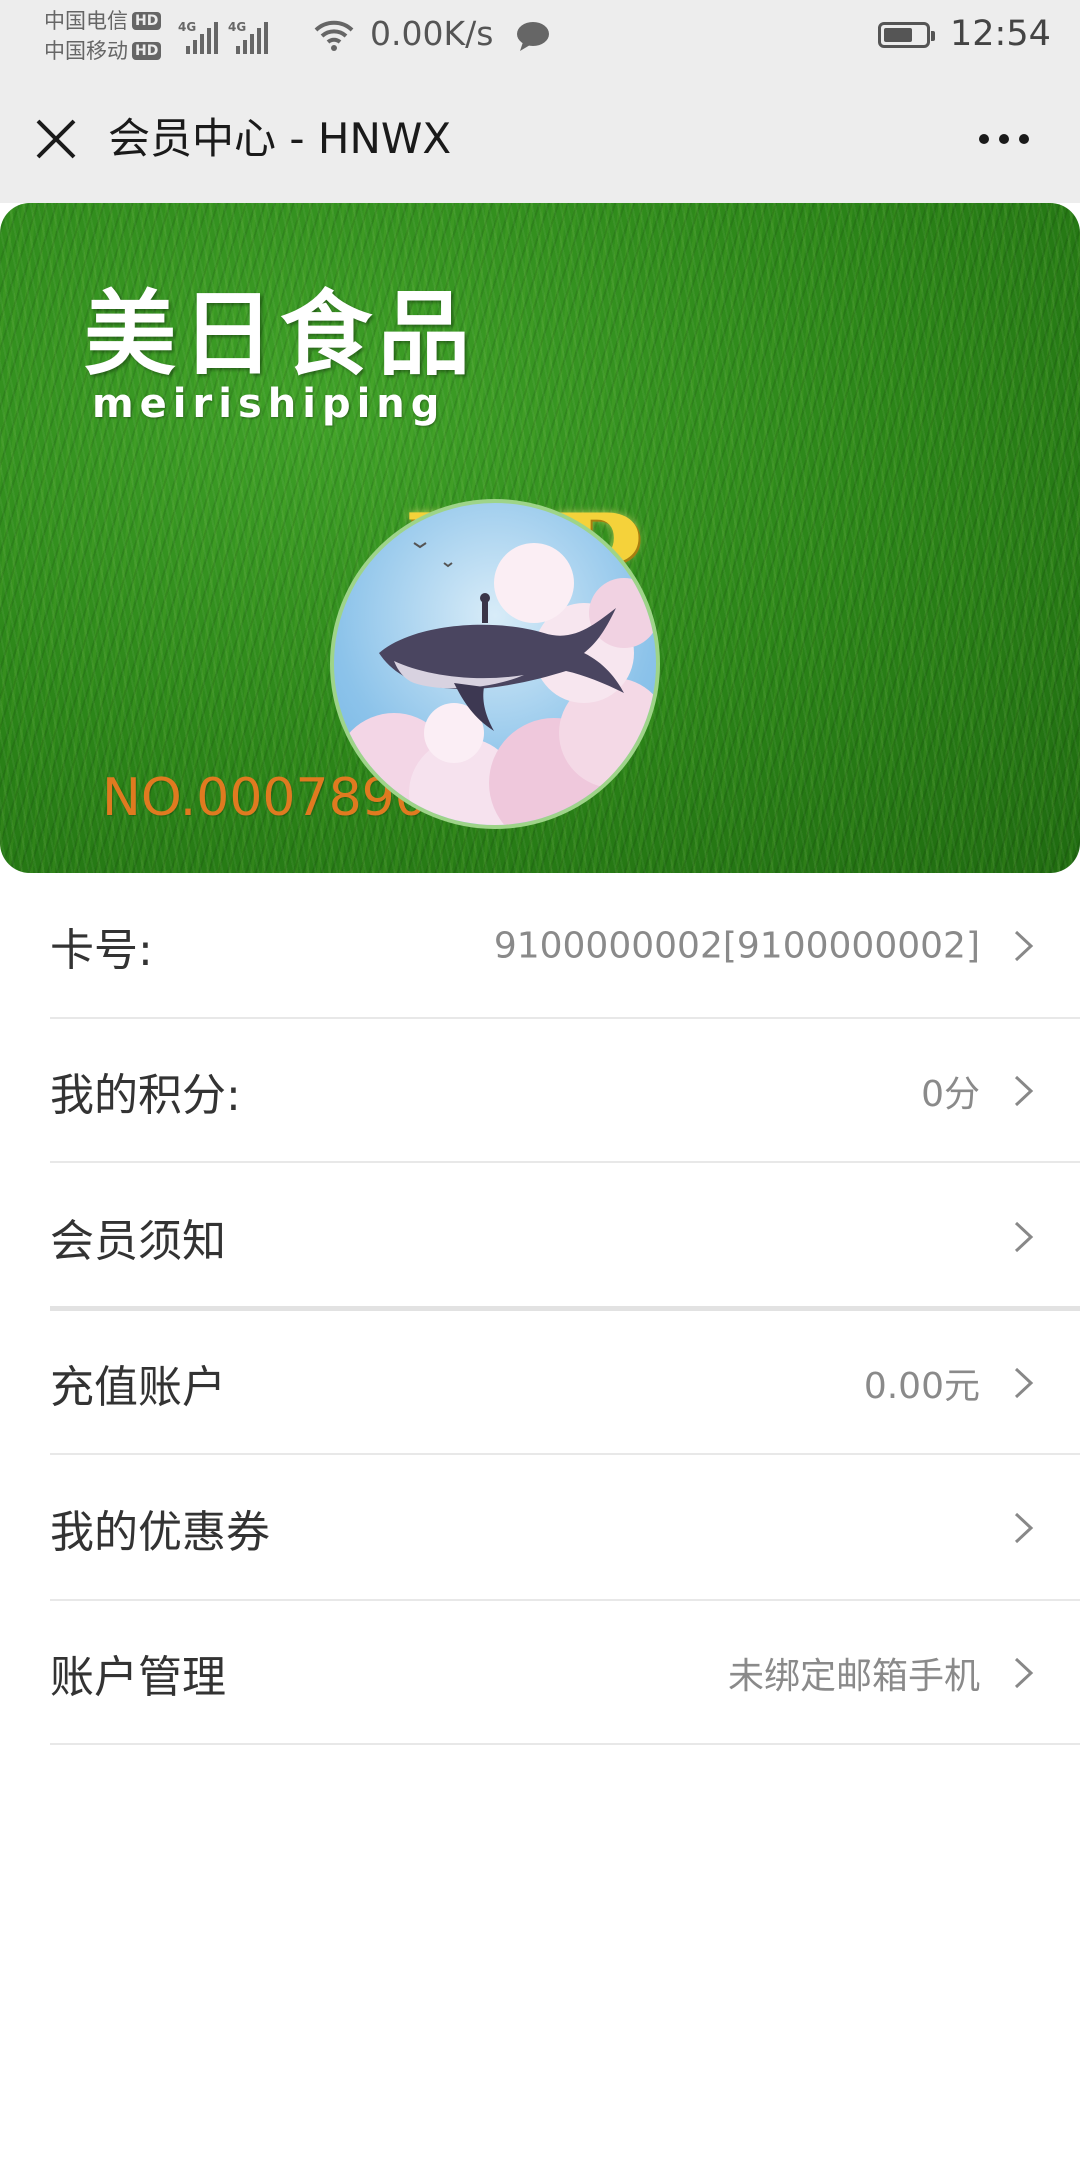  What do you see at coordinates (223, 34) in the screenshot?
I see `signal-indicators: 4G 4G` at bounding box center [223, 34].